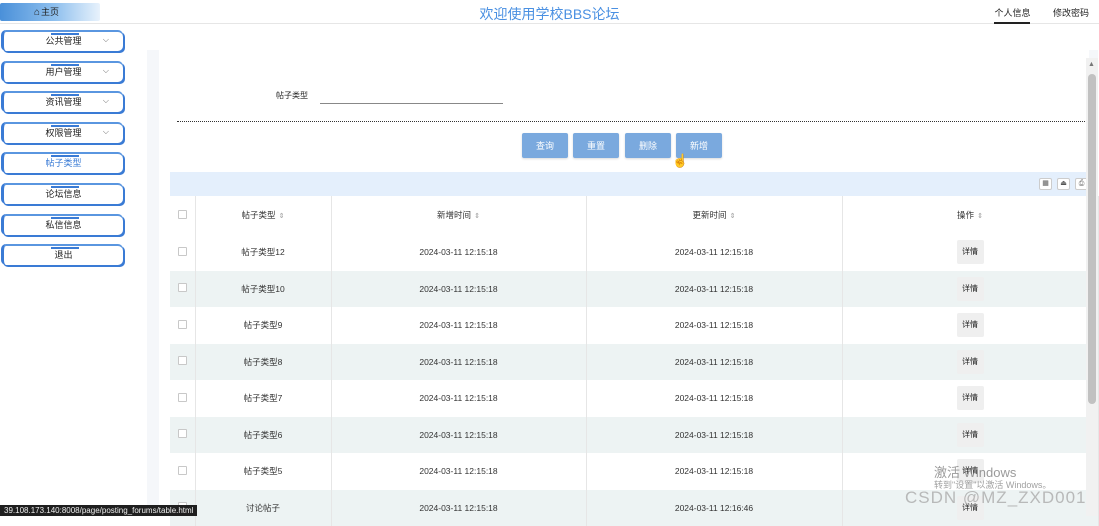 The image size is (1099, 526). What do you see at coordinates (263, 325) in the screenshot?
I see `post-type-cell: 帖子类型9` at bounding box center [263, 325].